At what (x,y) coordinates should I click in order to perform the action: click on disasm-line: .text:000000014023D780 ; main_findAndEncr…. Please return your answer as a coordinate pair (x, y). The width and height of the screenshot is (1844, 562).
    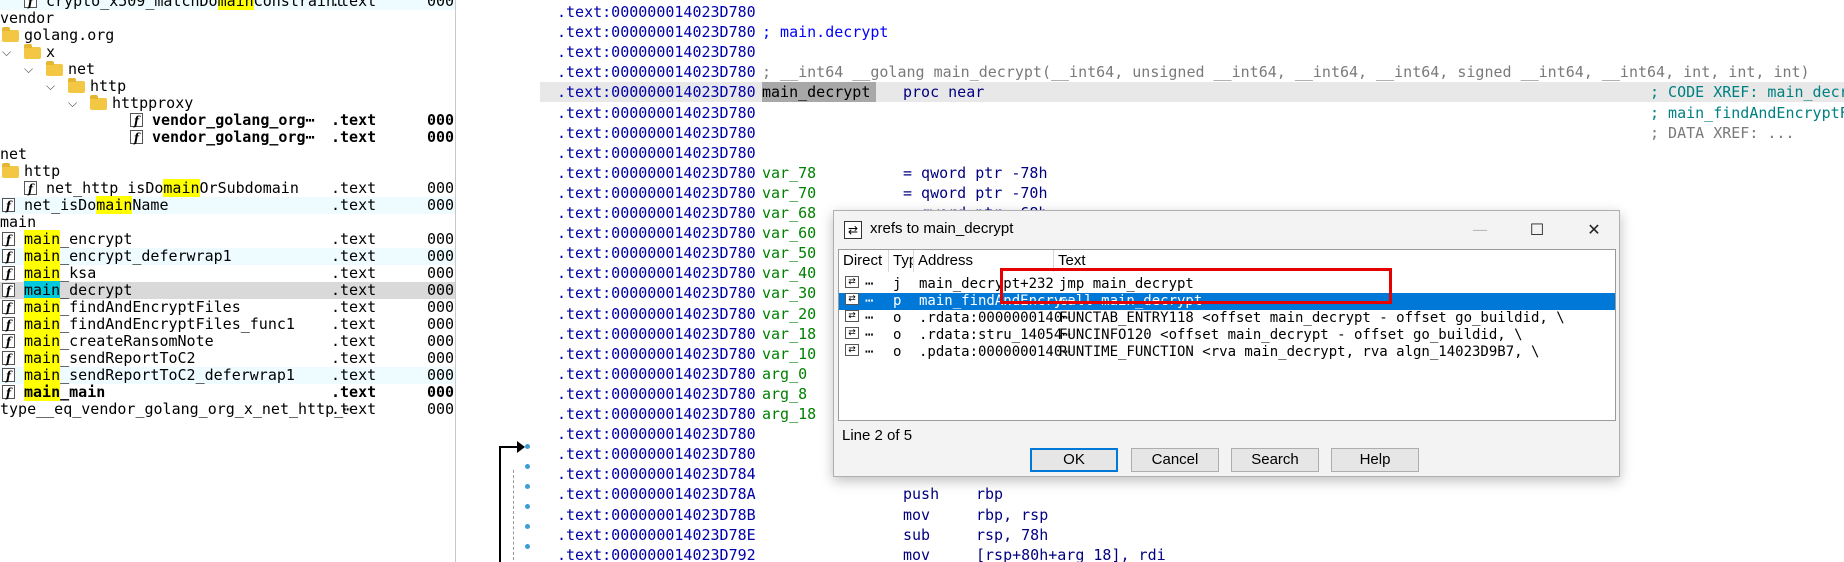
    Looking at the image, I should click on (1192, 113).